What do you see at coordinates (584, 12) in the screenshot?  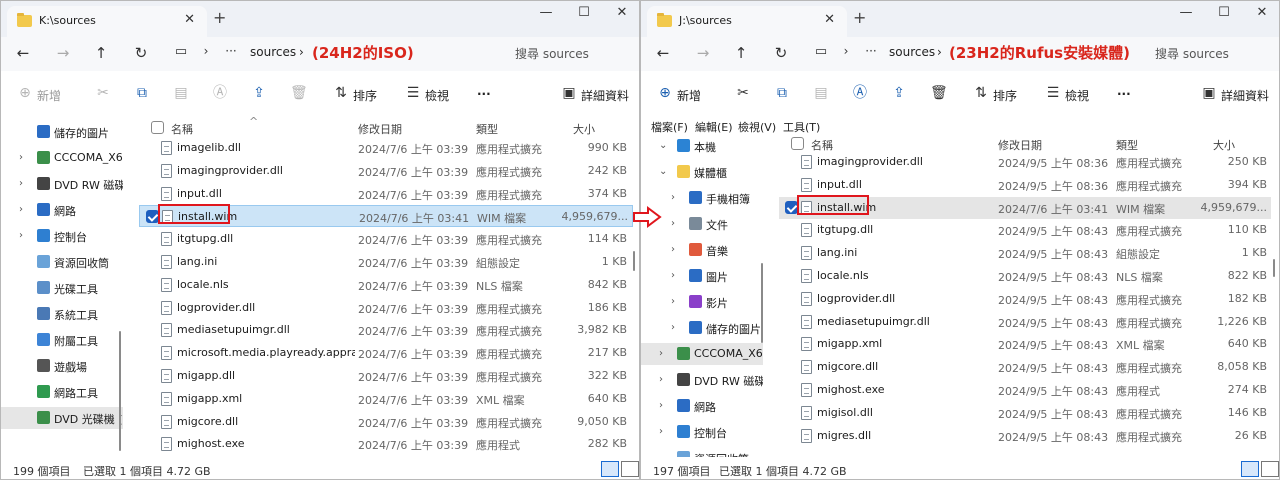 I see `maximize-button: ☐` at bounding box center [584, 12].